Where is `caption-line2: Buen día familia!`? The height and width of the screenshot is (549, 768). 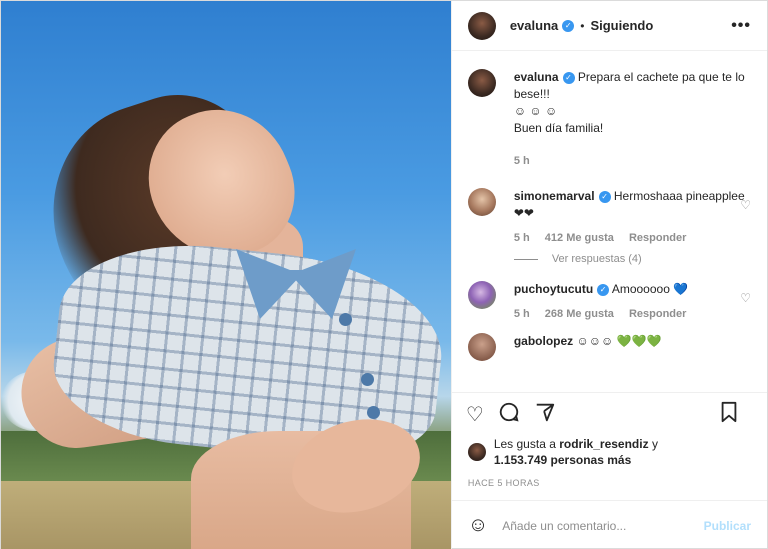
caption-line2: Buen día familia! is located at coordinates (558, 128).